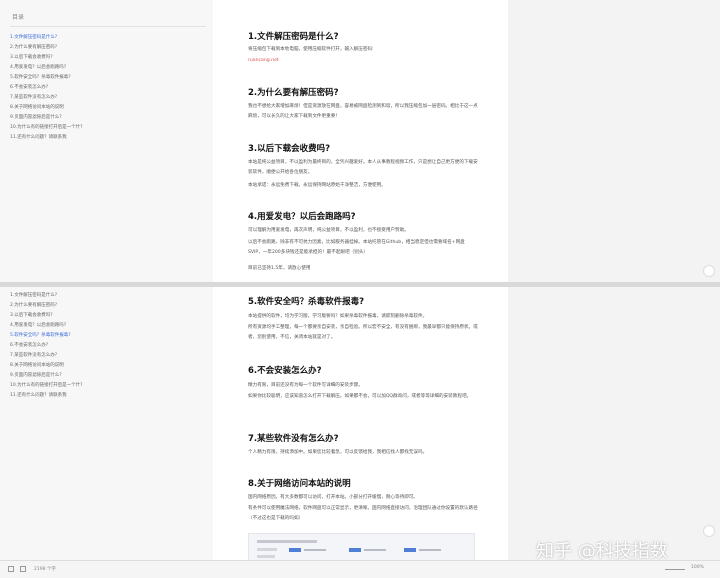  Describe the element at coordinates (338, 316) in the screenshot. I see `section-text: 本站提供的软件，均为学习版。学习版要吗？如果杀毒软件报毒，请即刻删除杀毒软件。` at that location.